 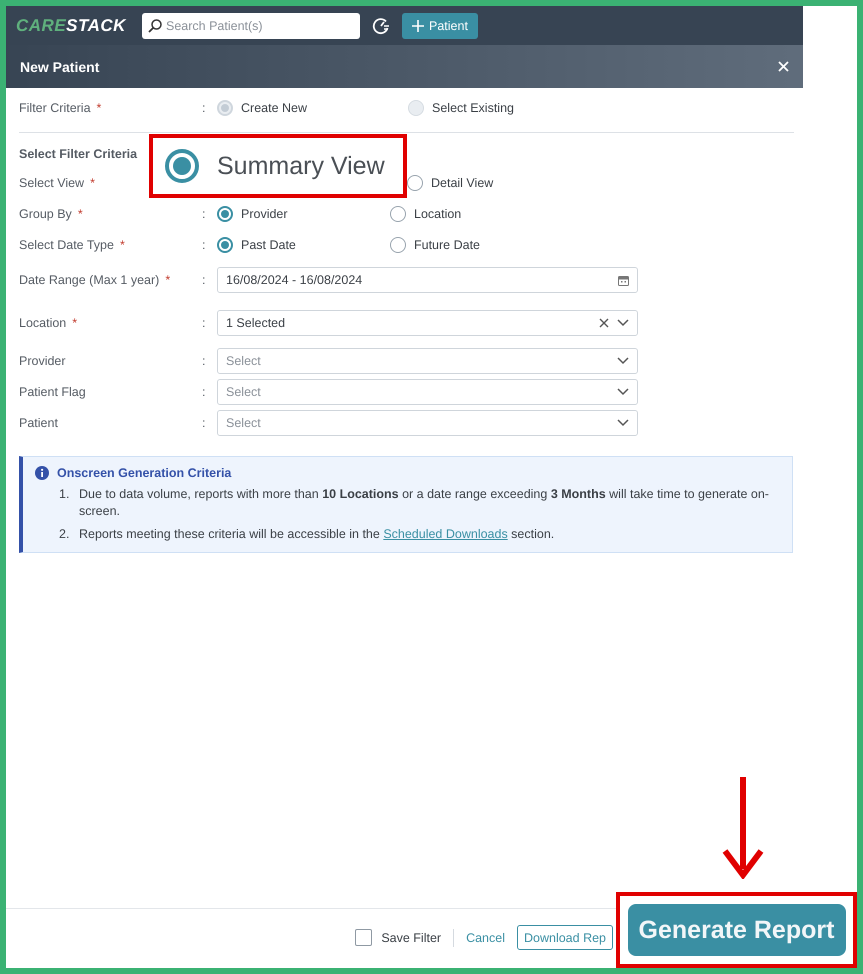 What do you see at coordinates (78, 154) in the screenshot?
I see `section-title: Select Filter Criteria` at bounding box center [78, 154].